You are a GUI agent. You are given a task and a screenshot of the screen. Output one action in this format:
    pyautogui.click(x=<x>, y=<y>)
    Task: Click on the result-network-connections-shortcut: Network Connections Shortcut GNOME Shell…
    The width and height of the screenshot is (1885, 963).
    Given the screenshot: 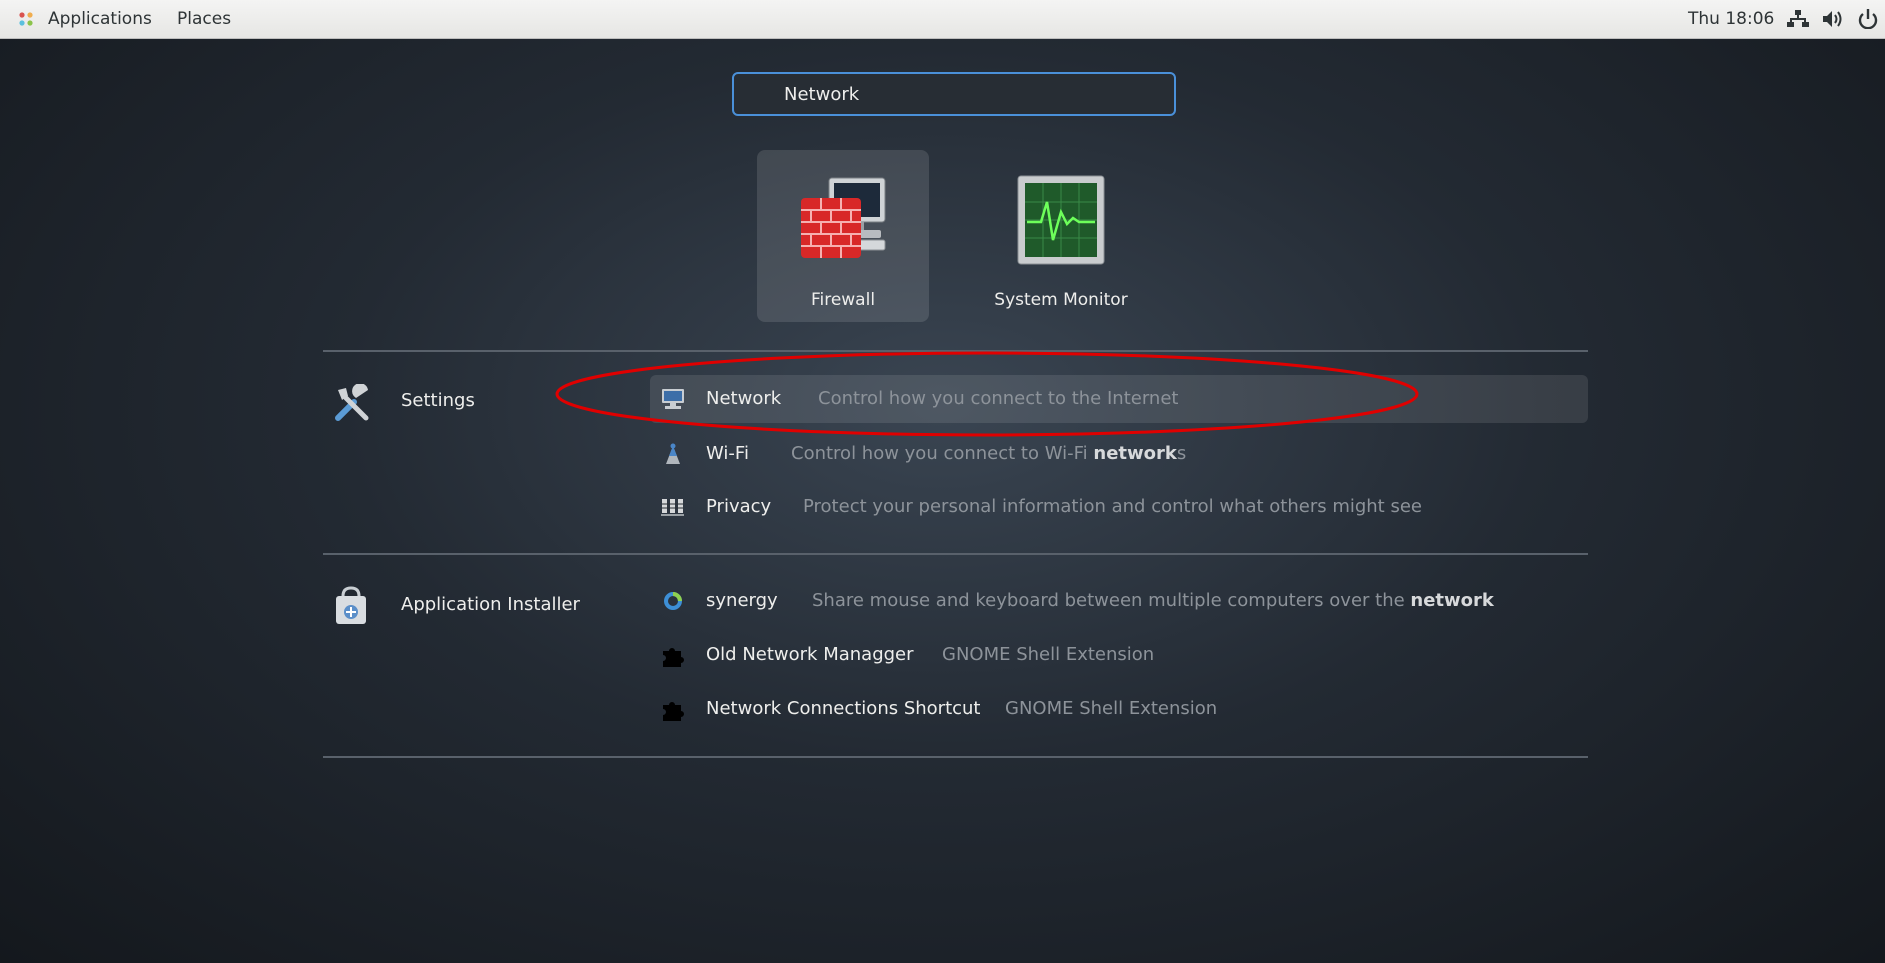 What is the action you would take?
    pyautogui.click(x=1119, y=709)
    